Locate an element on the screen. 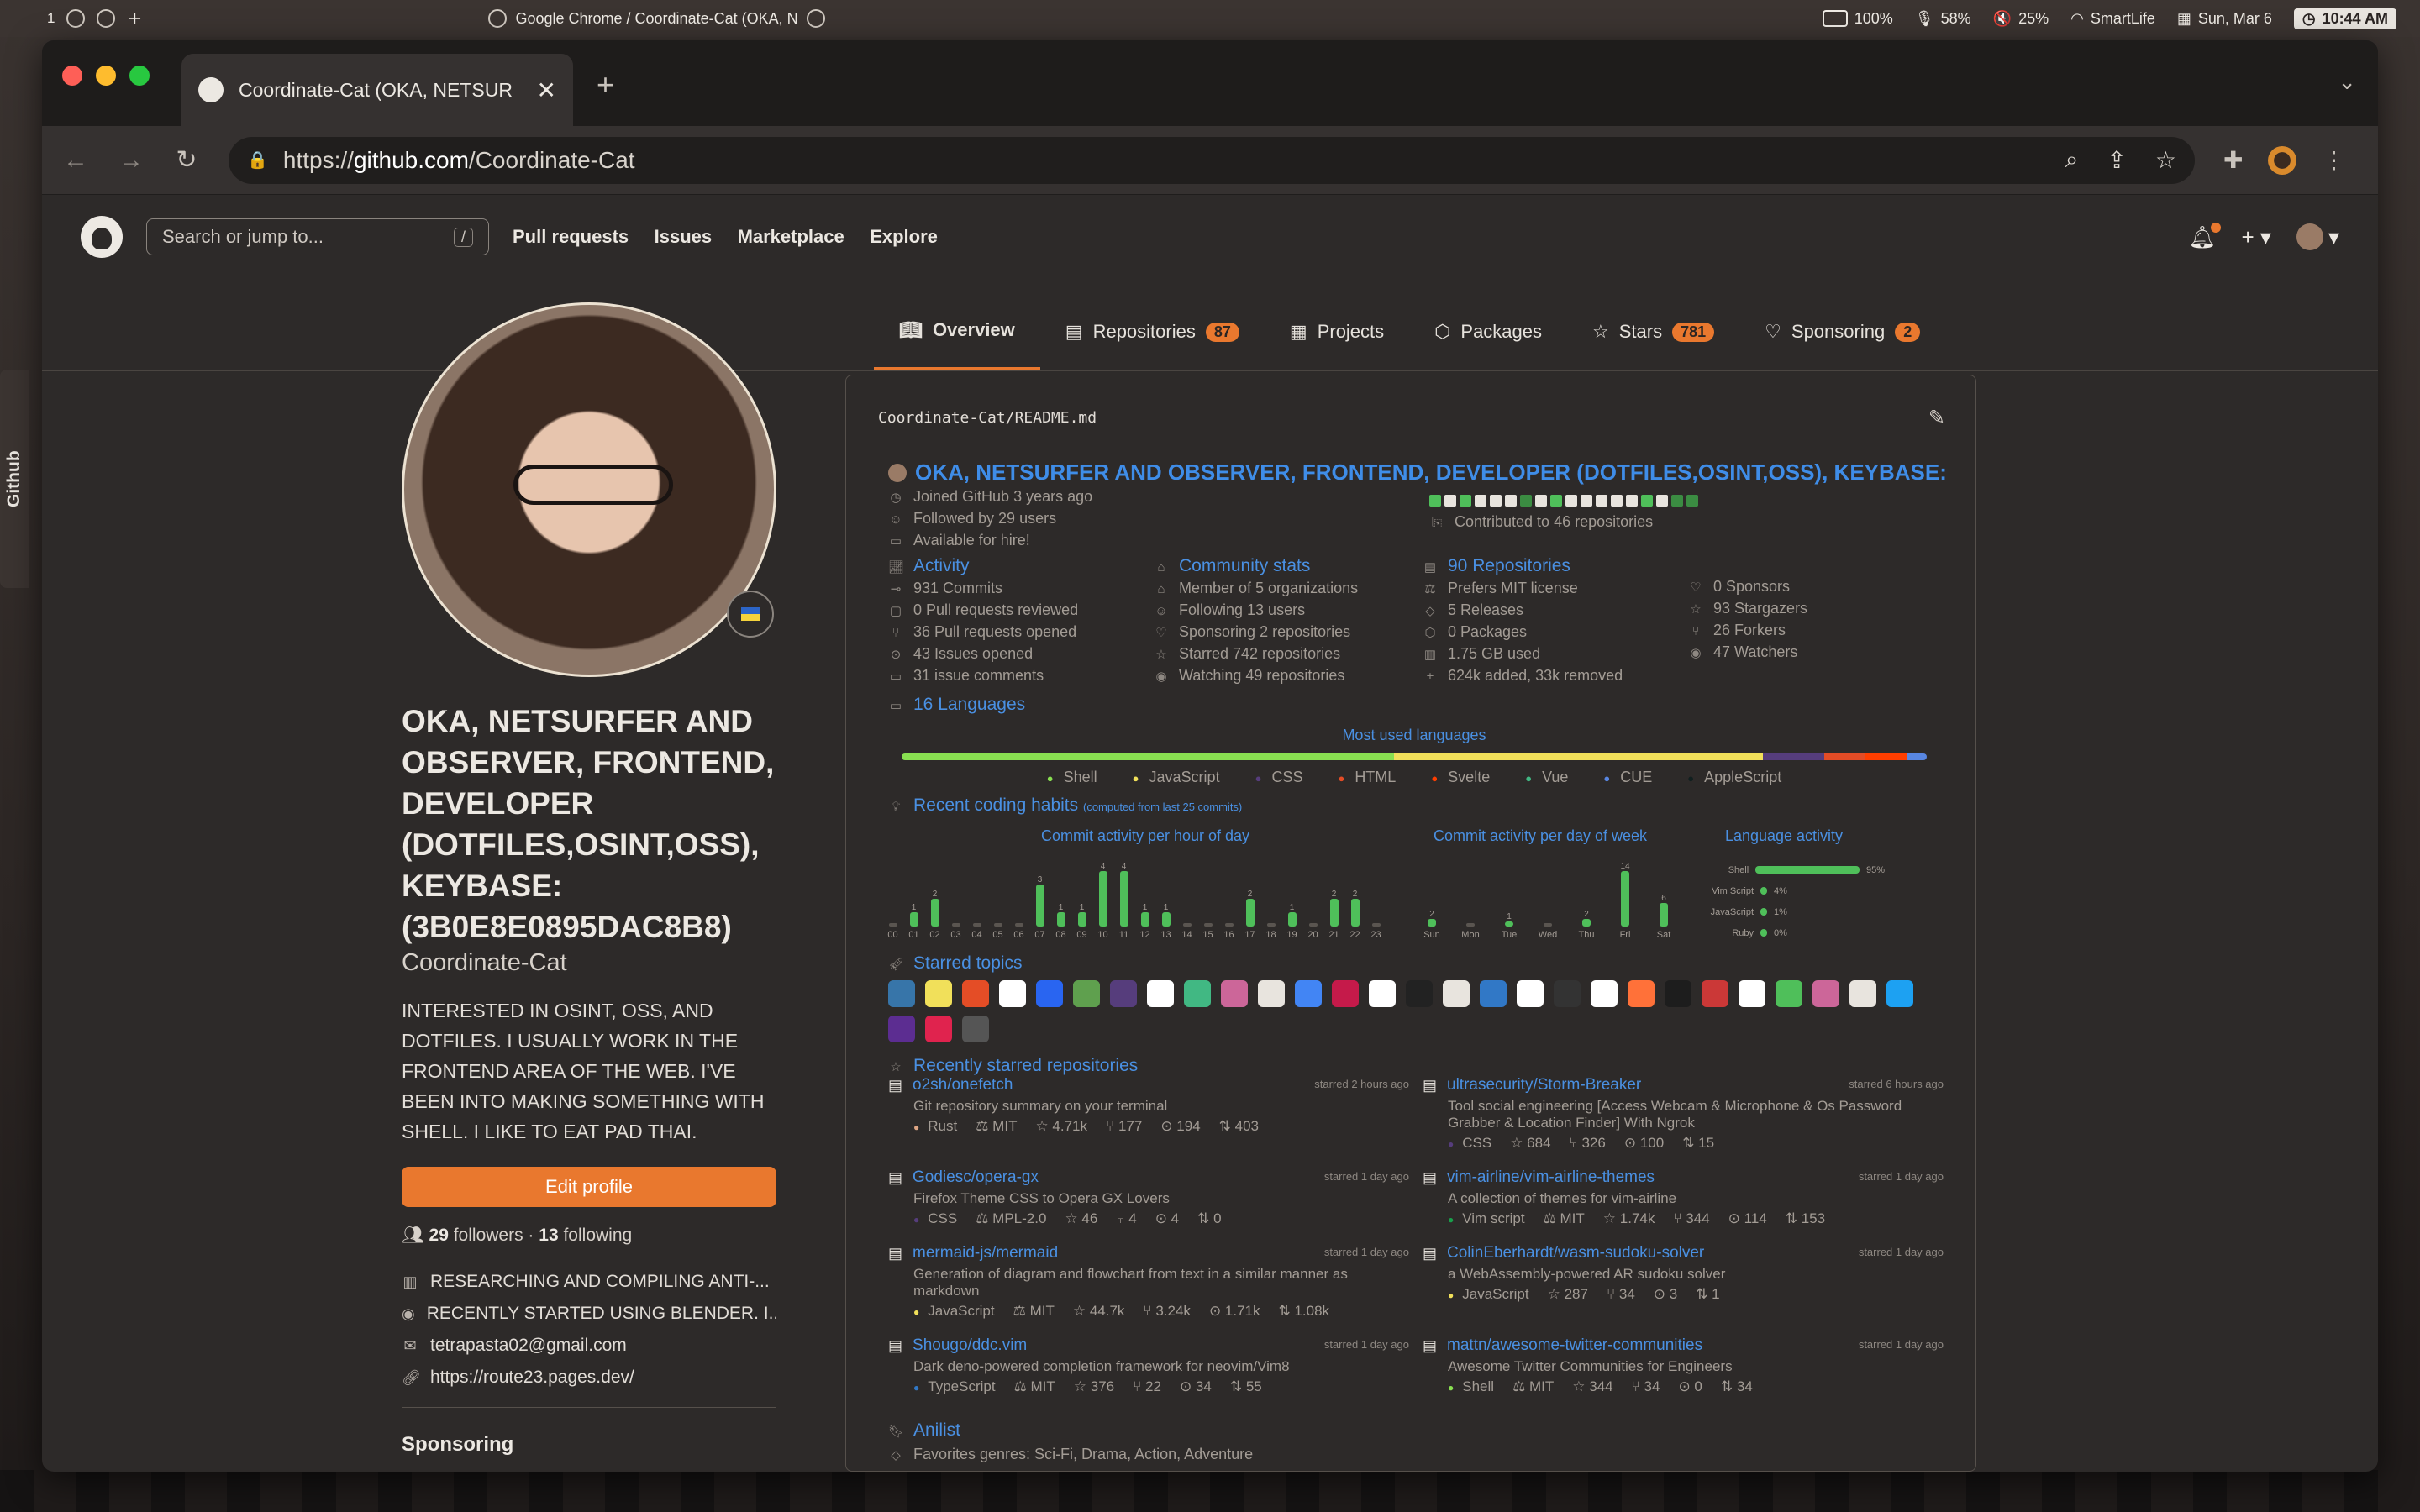 Image resolution: width=2420 pixels, height=1512 pixels. edit-readme-pencil-icon: ✎ is located at coordinates (1936, 418).